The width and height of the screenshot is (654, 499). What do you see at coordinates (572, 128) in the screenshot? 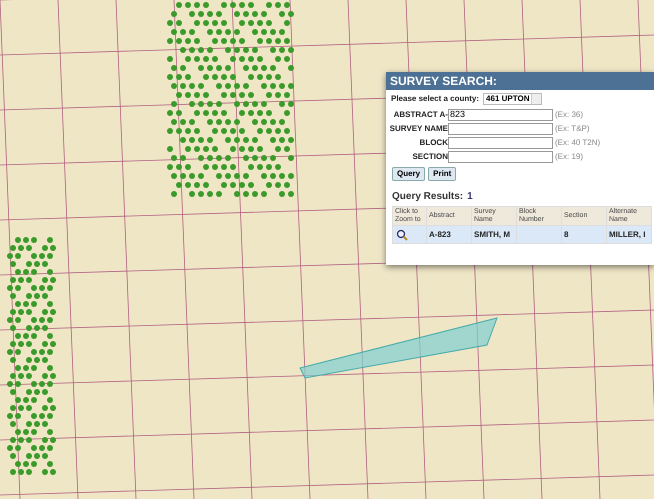
I see `hint-text: (Ex: T&P)` at bounding box center [572, 128].